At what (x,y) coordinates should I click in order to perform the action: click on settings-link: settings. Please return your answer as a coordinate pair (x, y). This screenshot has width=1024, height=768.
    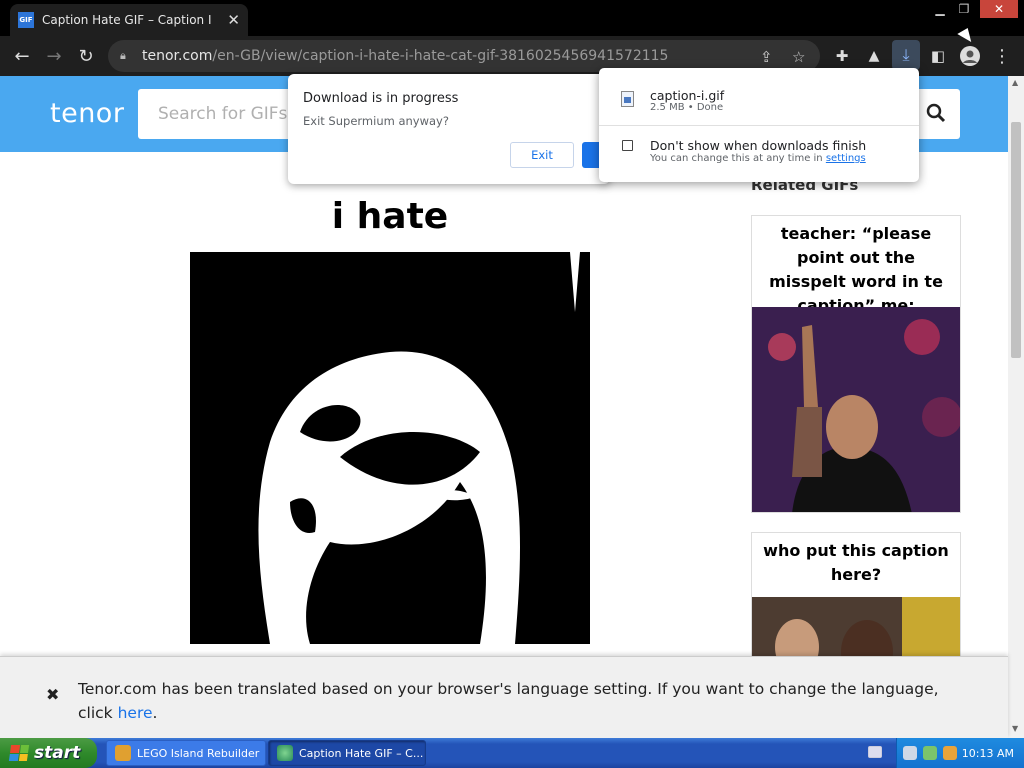
    Looking at the image, I should click on (846, 158).